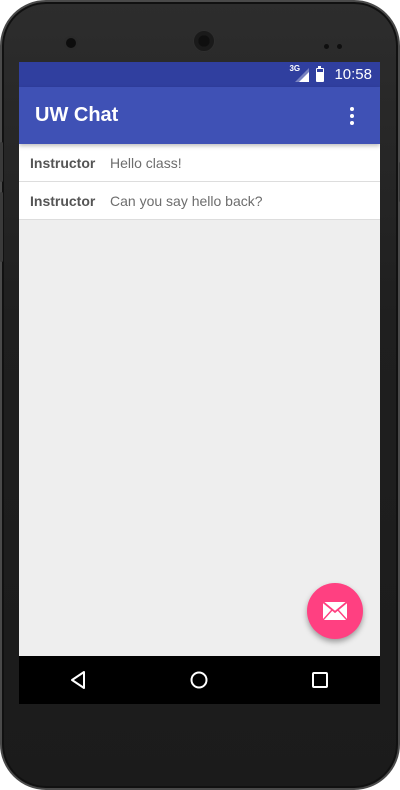  Describe the element at coordinates (295, 68) in the screenshot. I see `network-type-label: 3G` at that location.